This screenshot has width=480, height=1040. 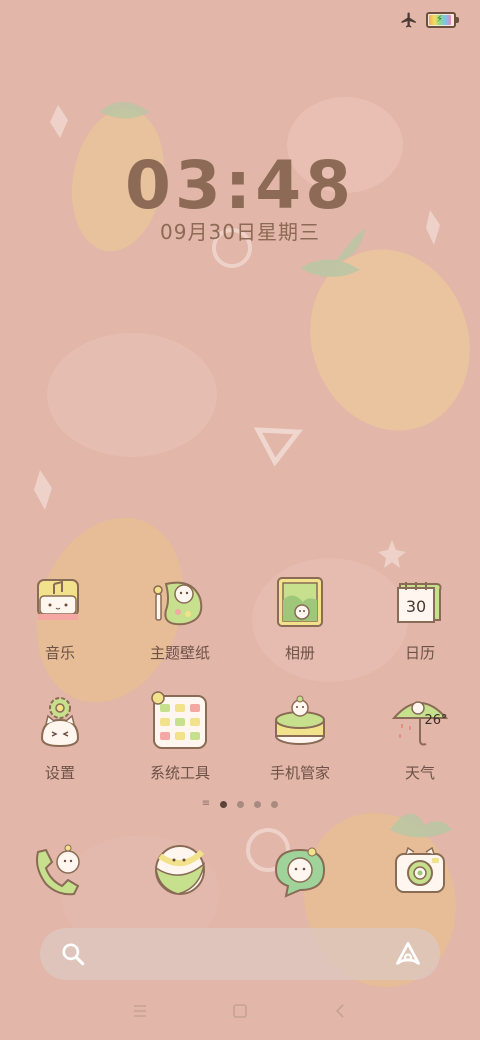 I want to click on app-gallery: 相册, so click(x=300, y=616).